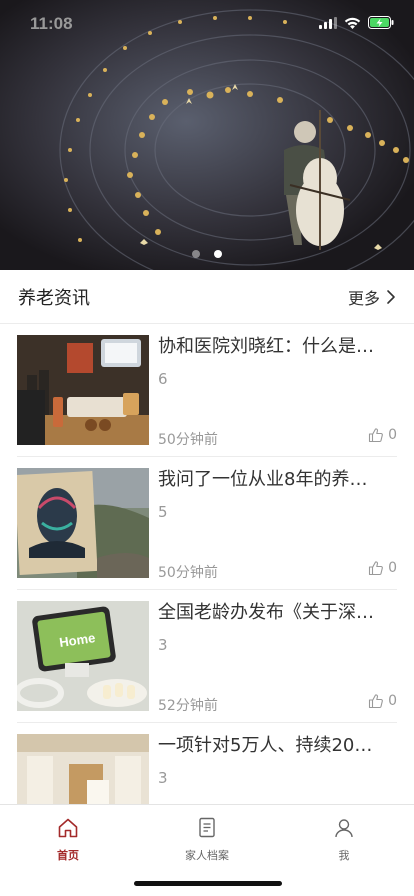 This screenshot has height=896, width=414. Describe the element at coordinates (207, 390) in the screenshot. I see `news-item: 协和医院刘晓红：什么是… 6 50分钟前 0` at that location.